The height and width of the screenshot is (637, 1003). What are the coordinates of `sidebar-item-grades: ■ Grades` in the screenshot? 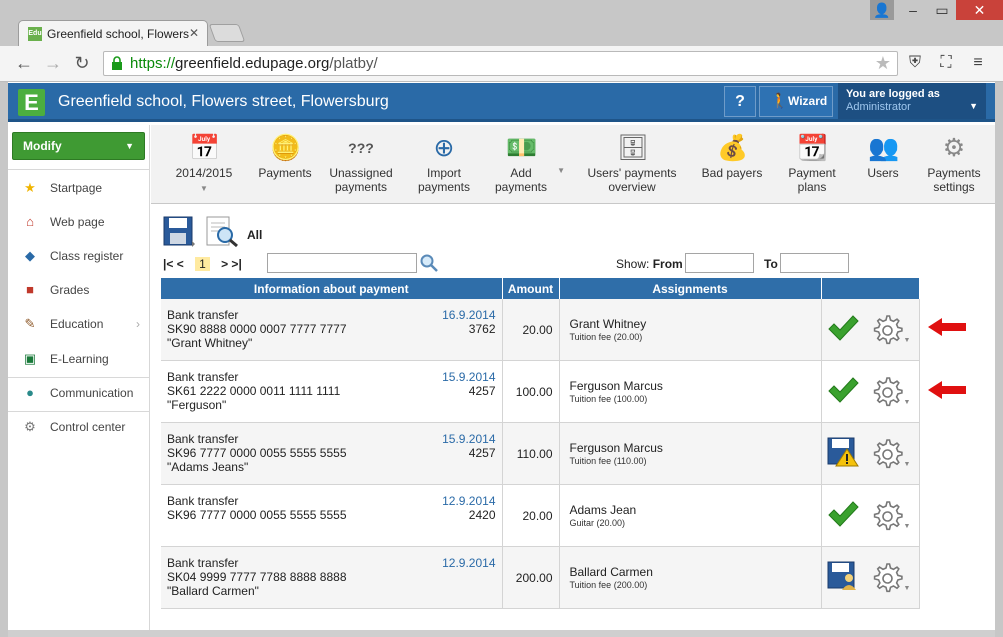 It's located at (79, 290).